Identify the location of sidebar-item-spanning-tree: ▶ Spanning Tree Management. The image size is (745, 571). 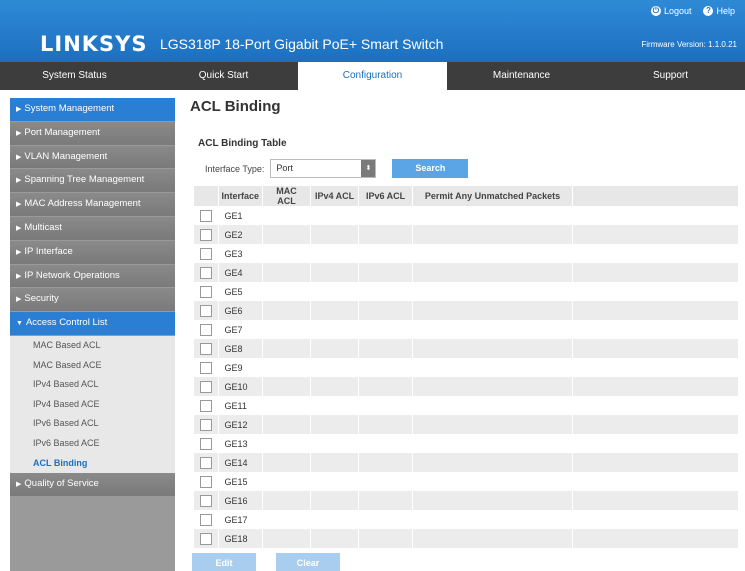
(92, 181).